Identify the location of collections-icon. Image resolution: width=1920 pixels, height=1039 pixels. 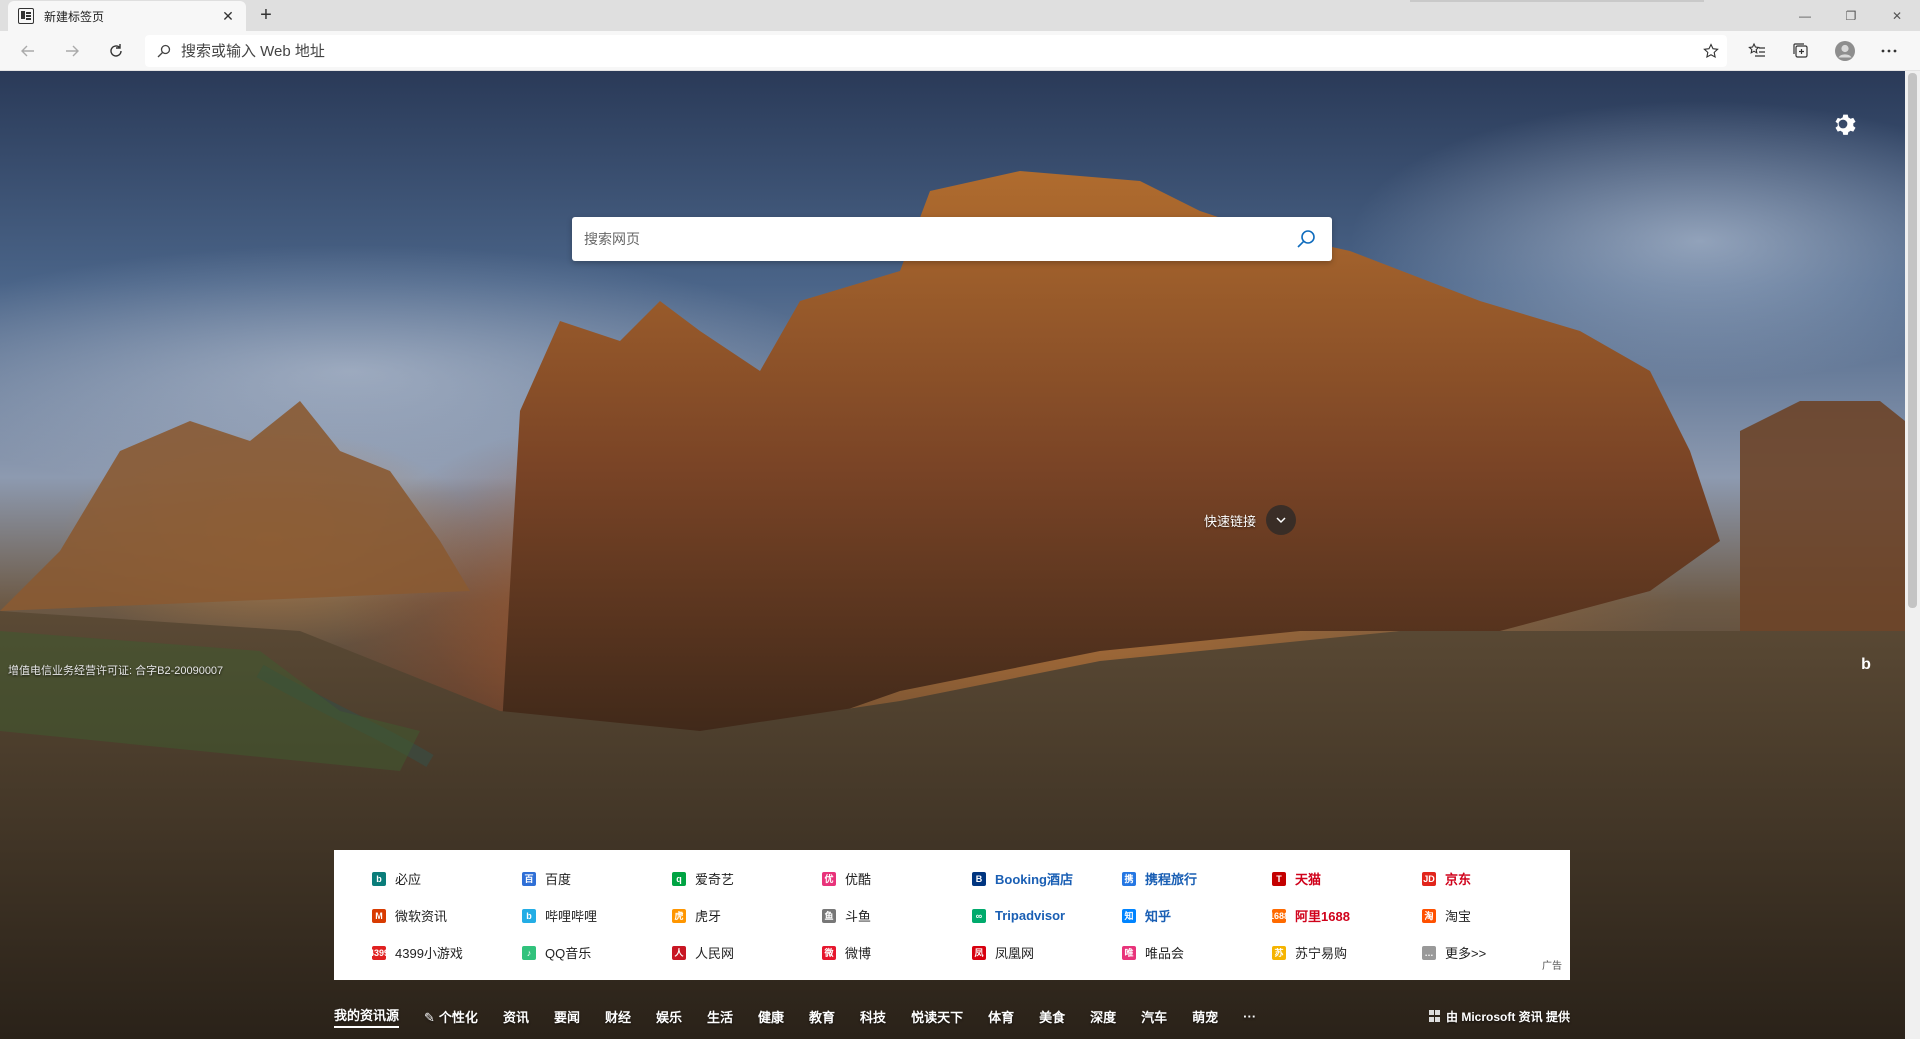
(1800, 50).